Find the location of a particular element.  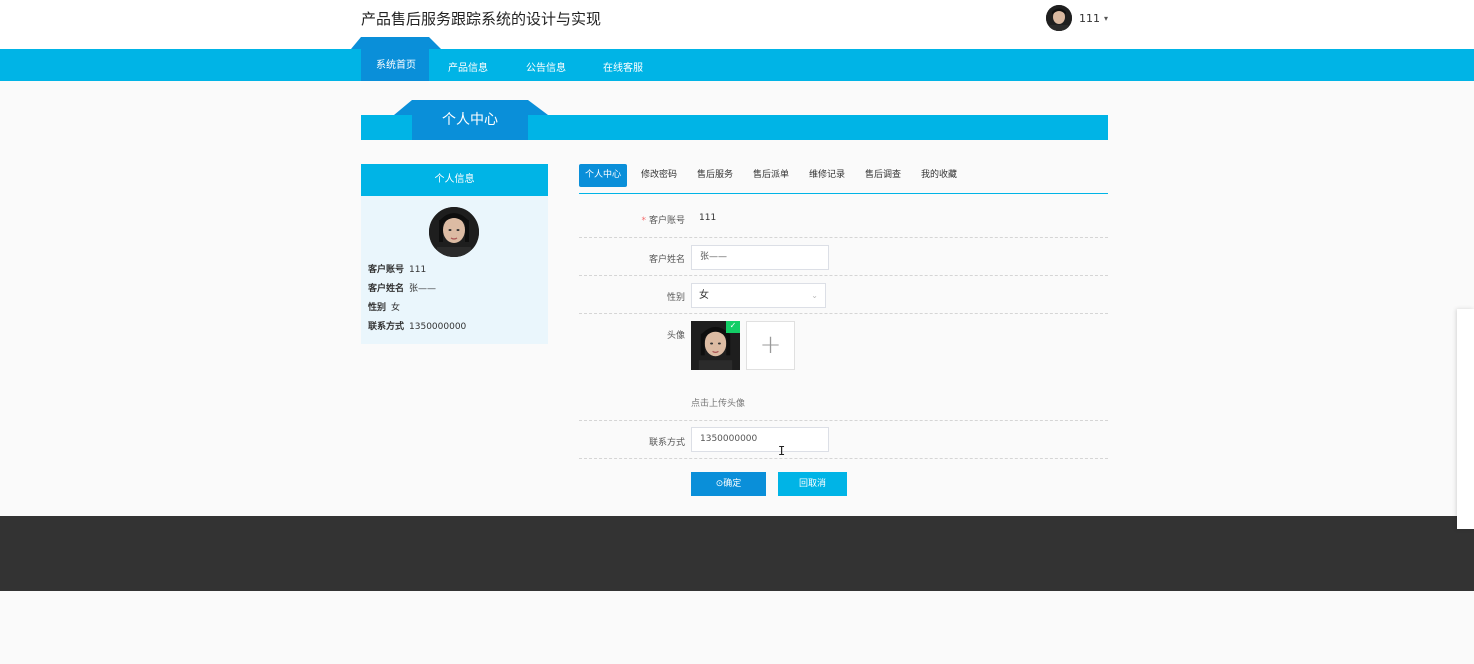

phone-label: 联系方式 is located at coordinates (666, 443).